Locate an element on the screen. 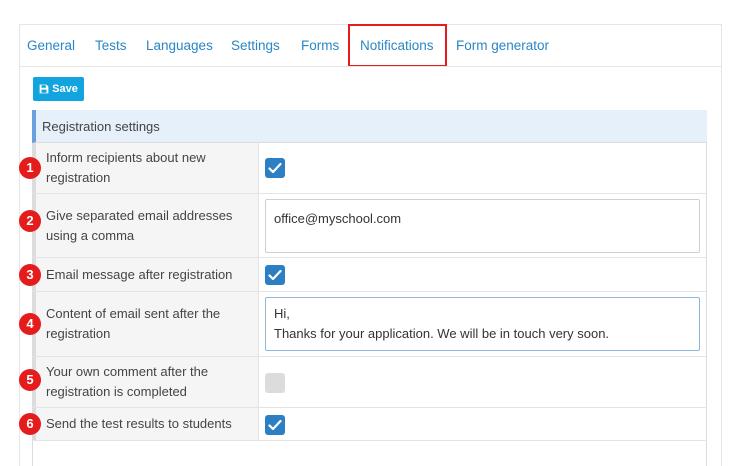  save-button: Save is located at coordinates (58, 89).